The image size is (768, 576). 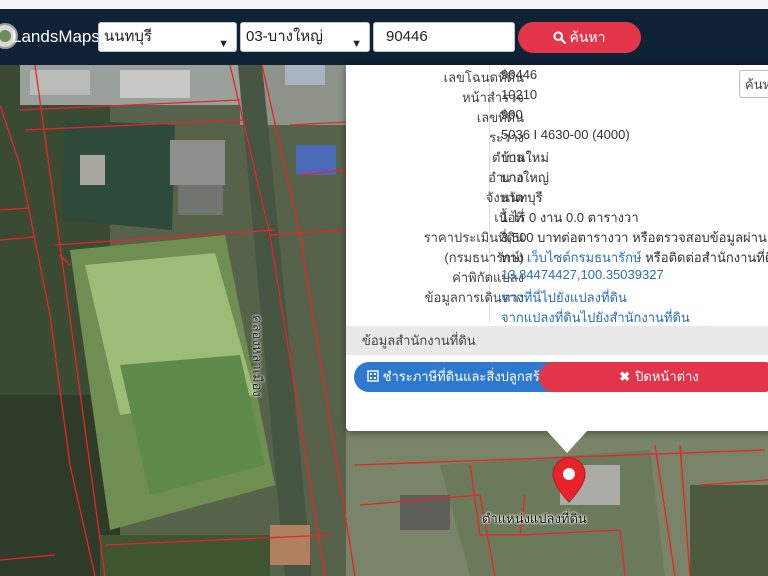 What do you see at coordinates (587, 37) in the screenshot?
I see `search-button-label: ค้นหา` at bounding box center [587, 37].